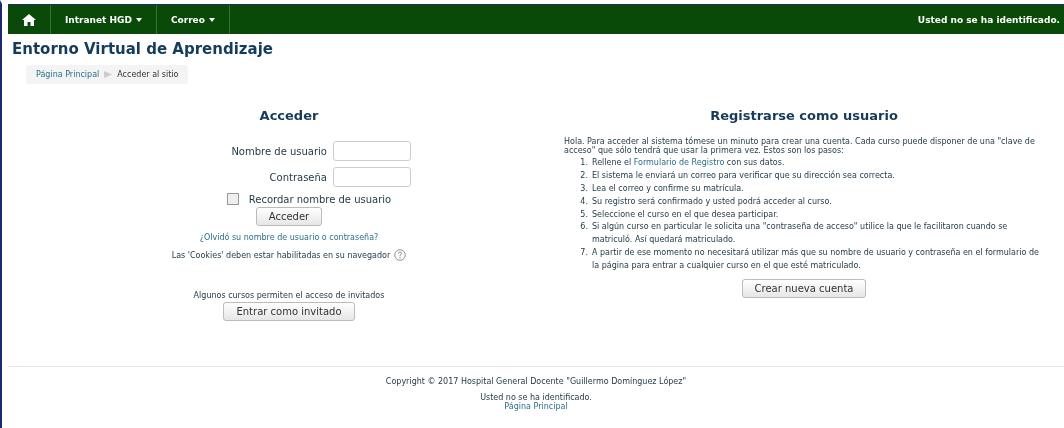  What do you see at coordinates (281, 255) in the screenshot?
I see `cookies-note: Las 'Cookies' deben estar habilitadas en su navegador` at bounding box center [281, 255].